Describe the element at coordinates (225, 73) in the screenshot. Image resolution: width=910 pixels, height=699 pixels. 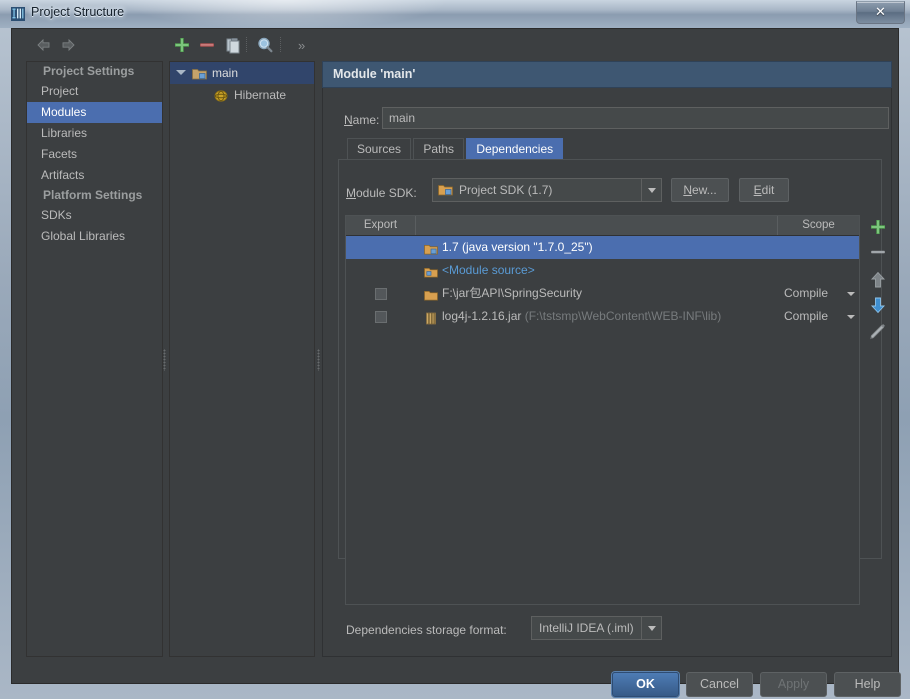
I see `tree-node-label: main` at that location.